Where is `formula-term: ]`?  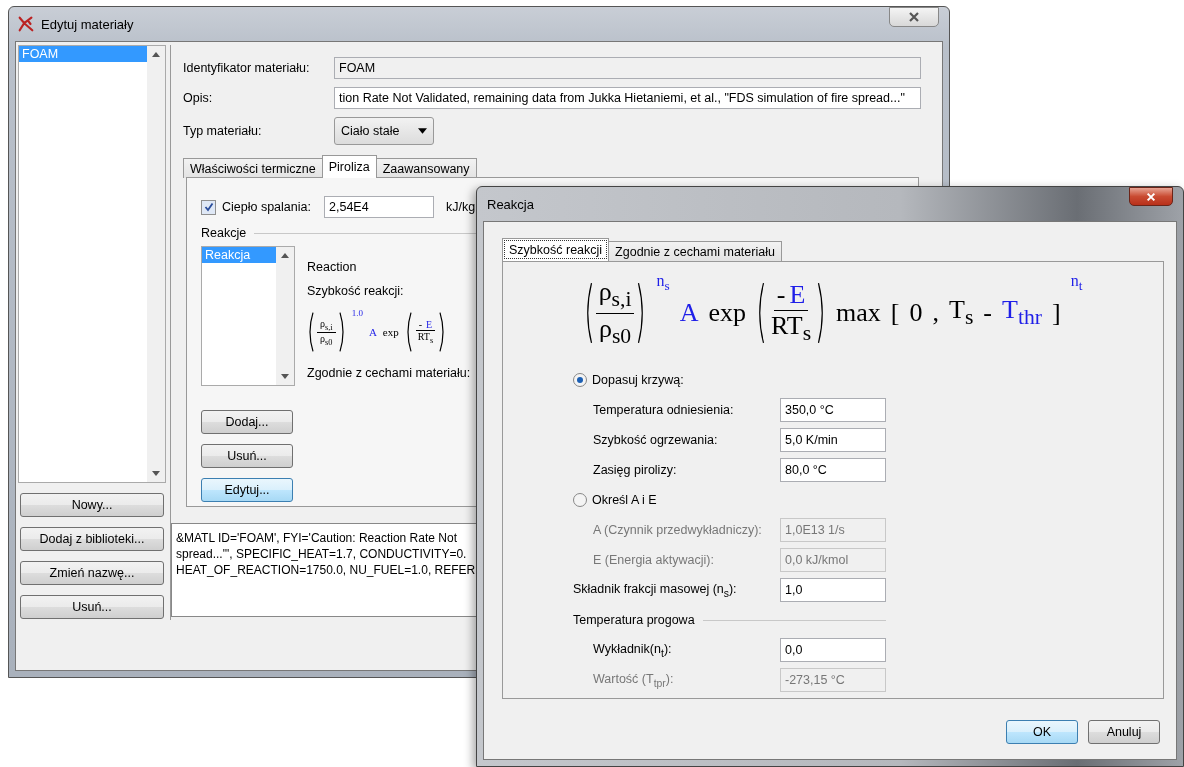 formula-term: ] is located at coordinates (1056, 313).